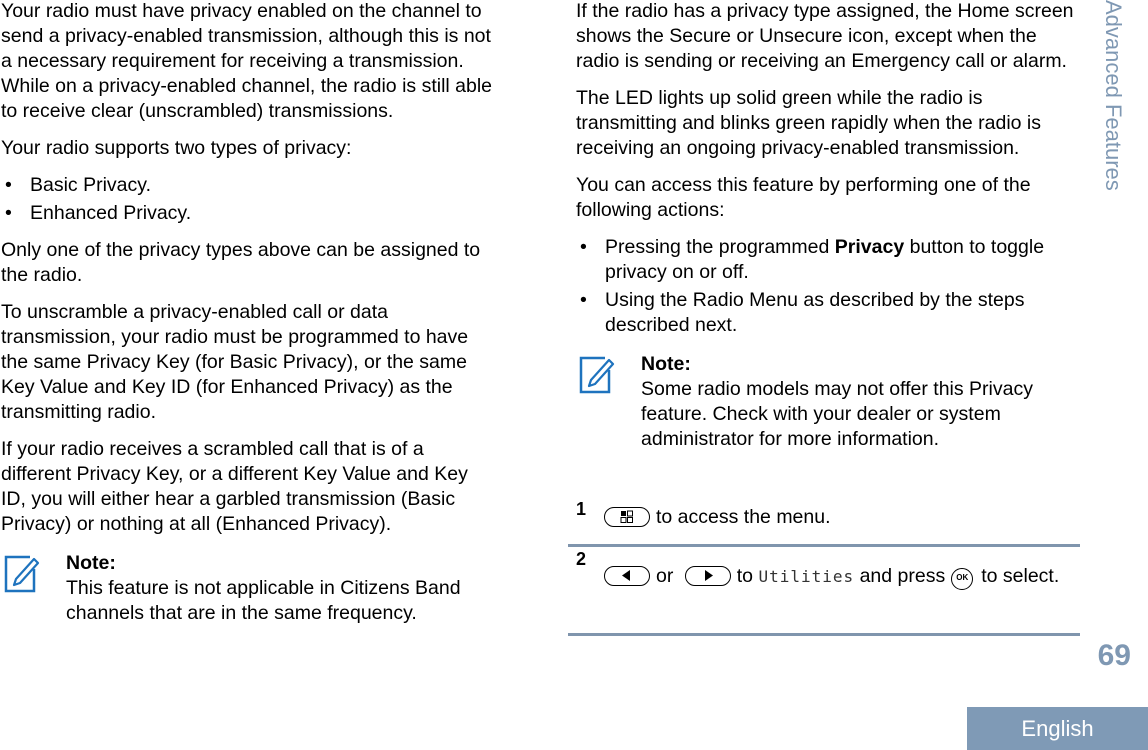 This screenshot has height=750, width=1148. I want to click on language-tab: English, so click(1057, 728).